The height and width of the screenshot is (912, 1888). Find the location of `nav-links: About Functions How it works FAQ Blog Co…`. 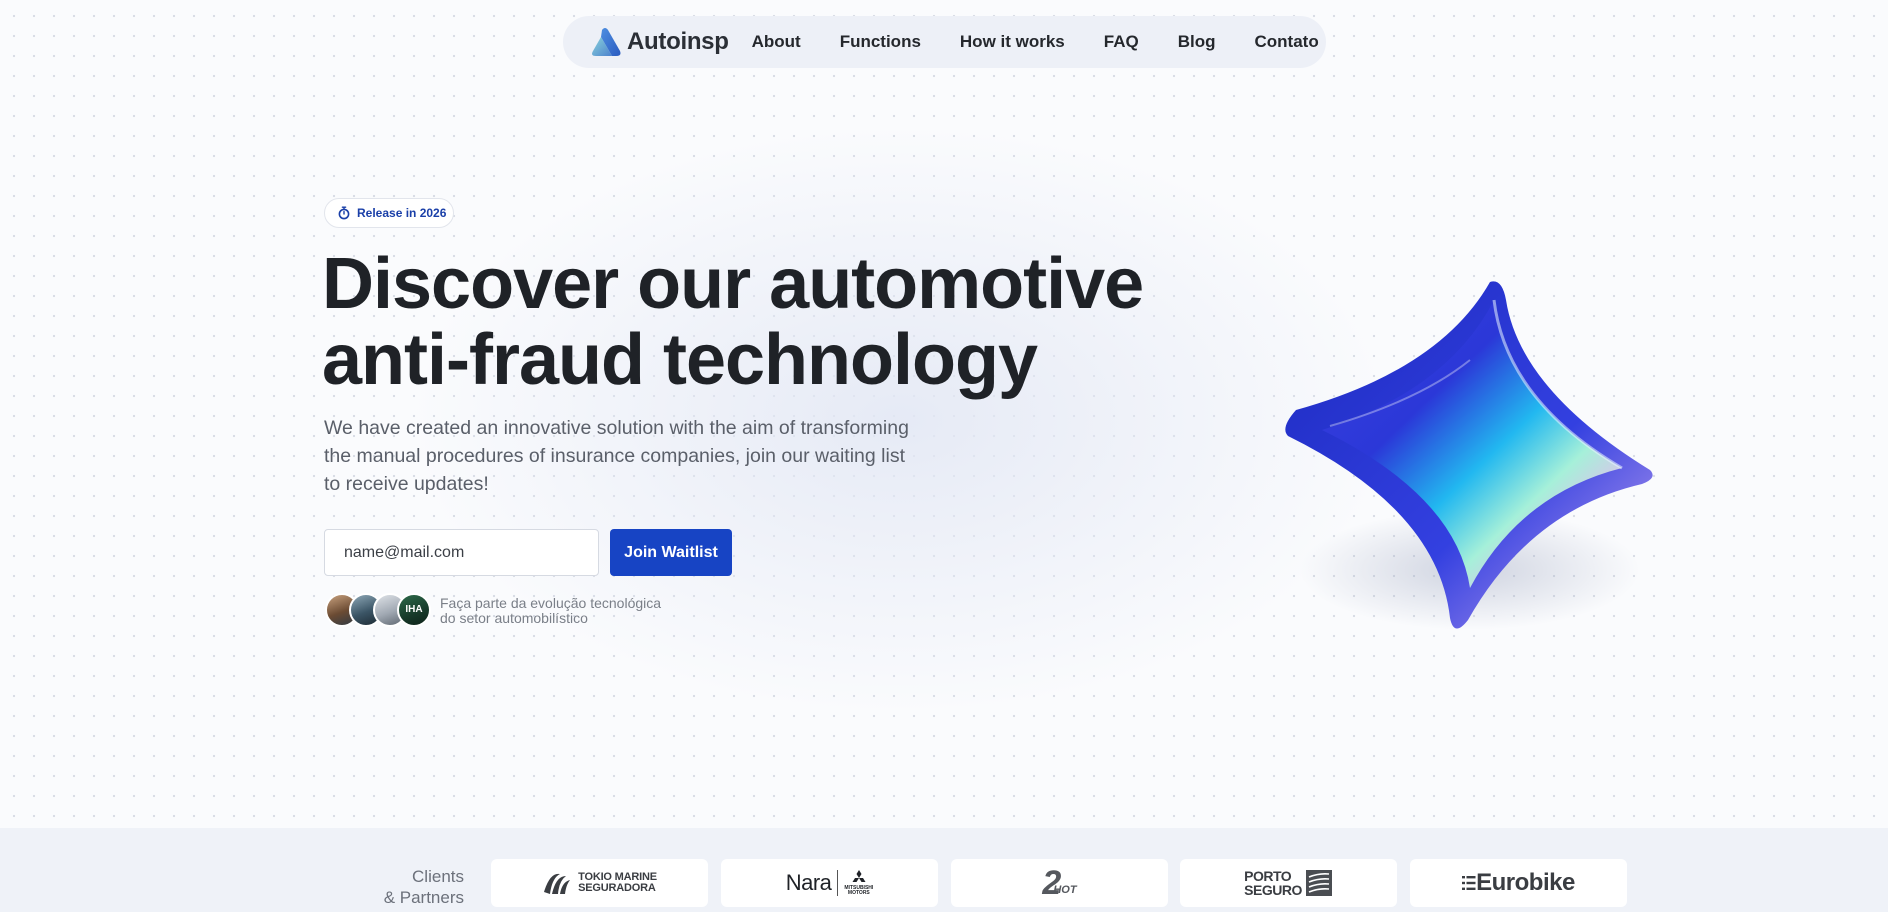

nav-links: About Functions How it works FAQ Blog Co… is located at coordinates (1035, 42).